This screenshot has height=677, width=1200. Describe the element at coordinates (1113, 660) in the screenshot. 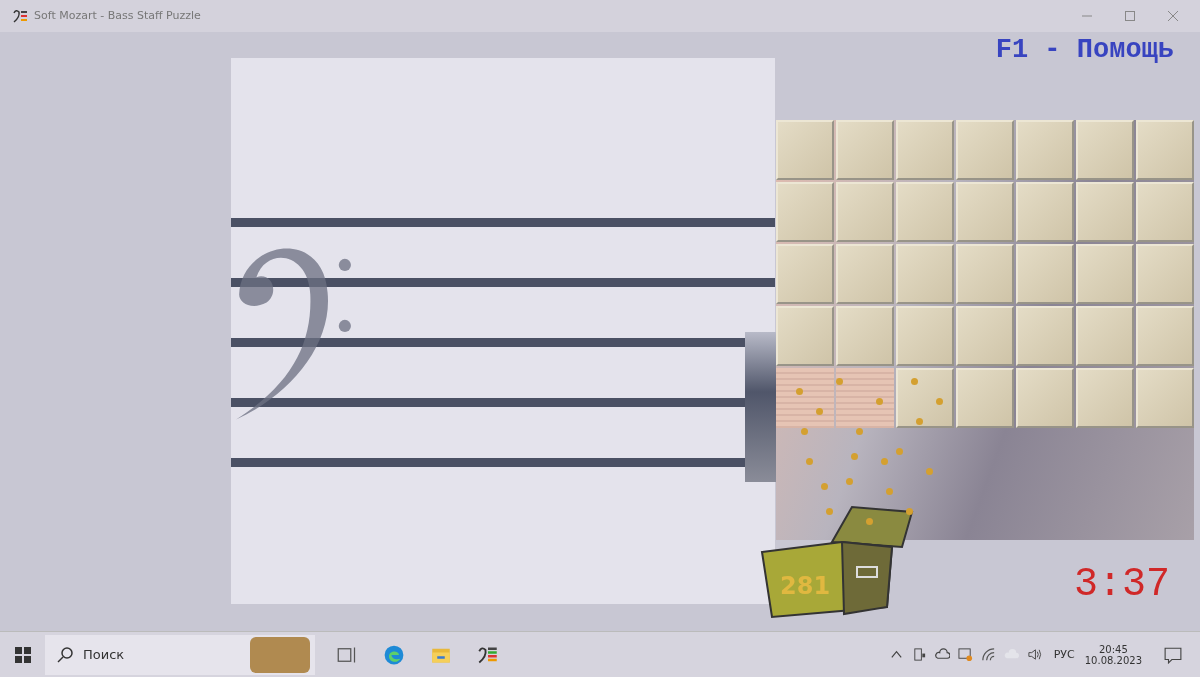

I see `clock-date: 10.08.2023` at that location.